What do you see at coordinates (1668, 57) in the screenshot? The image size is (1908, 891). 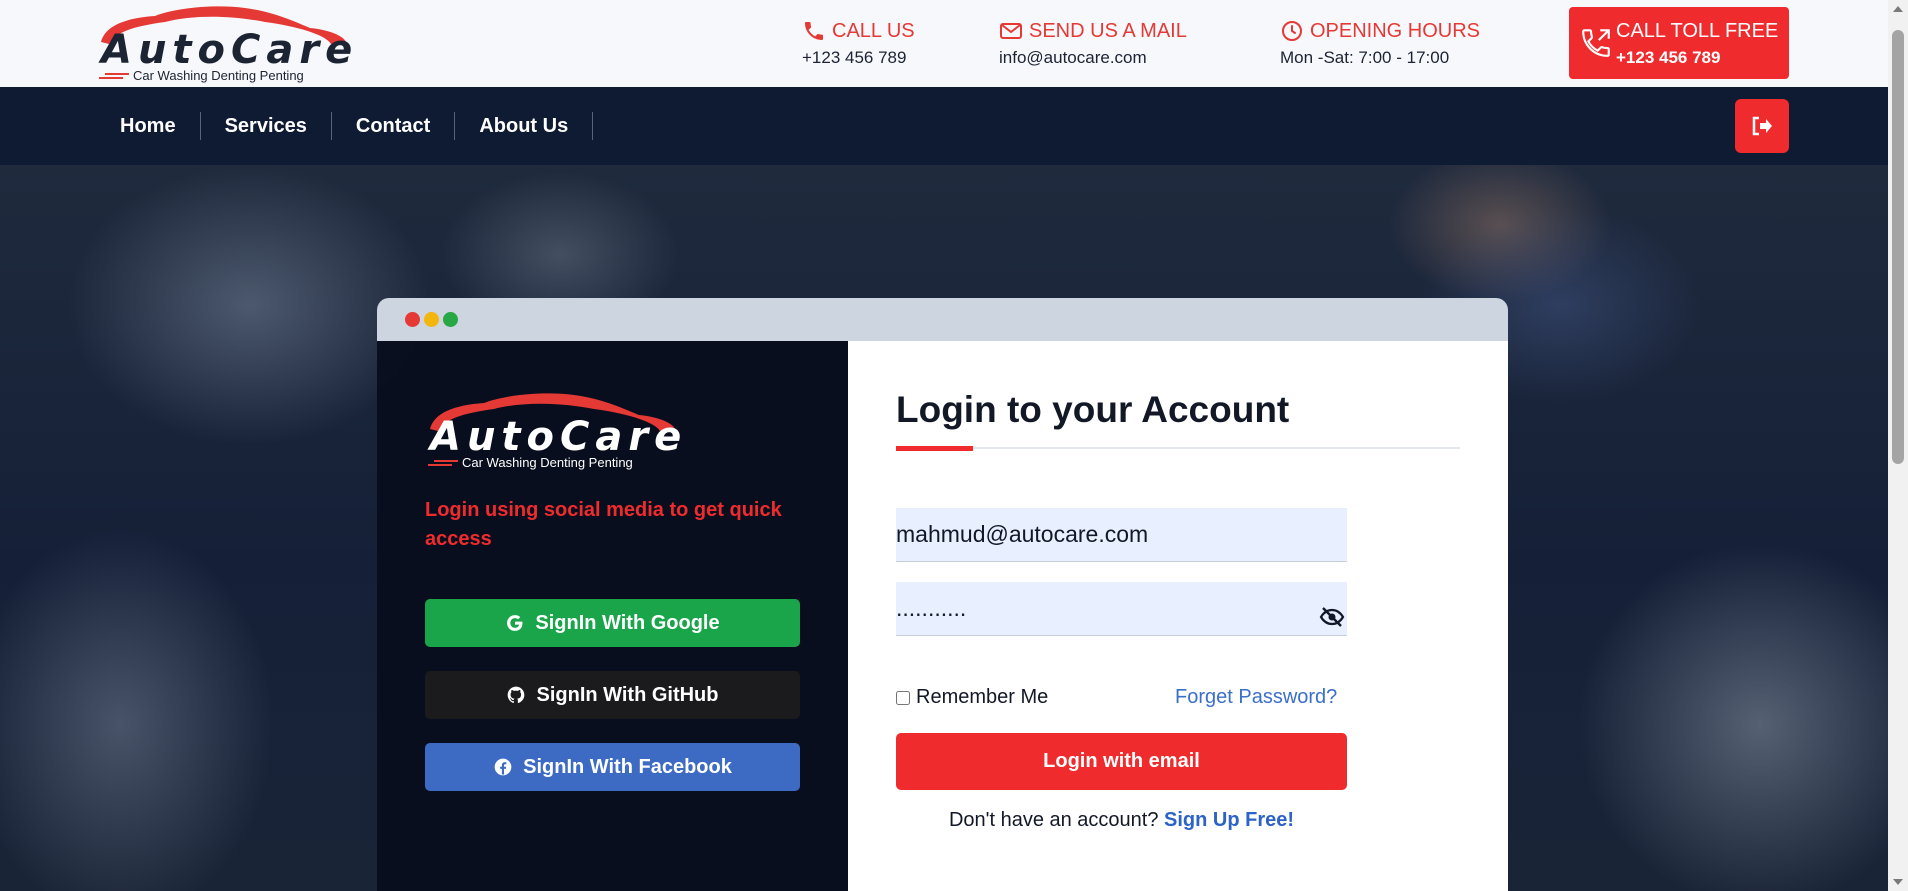 I see `toll-free-number: +123 456 789` at bounding box center [1668, 57].